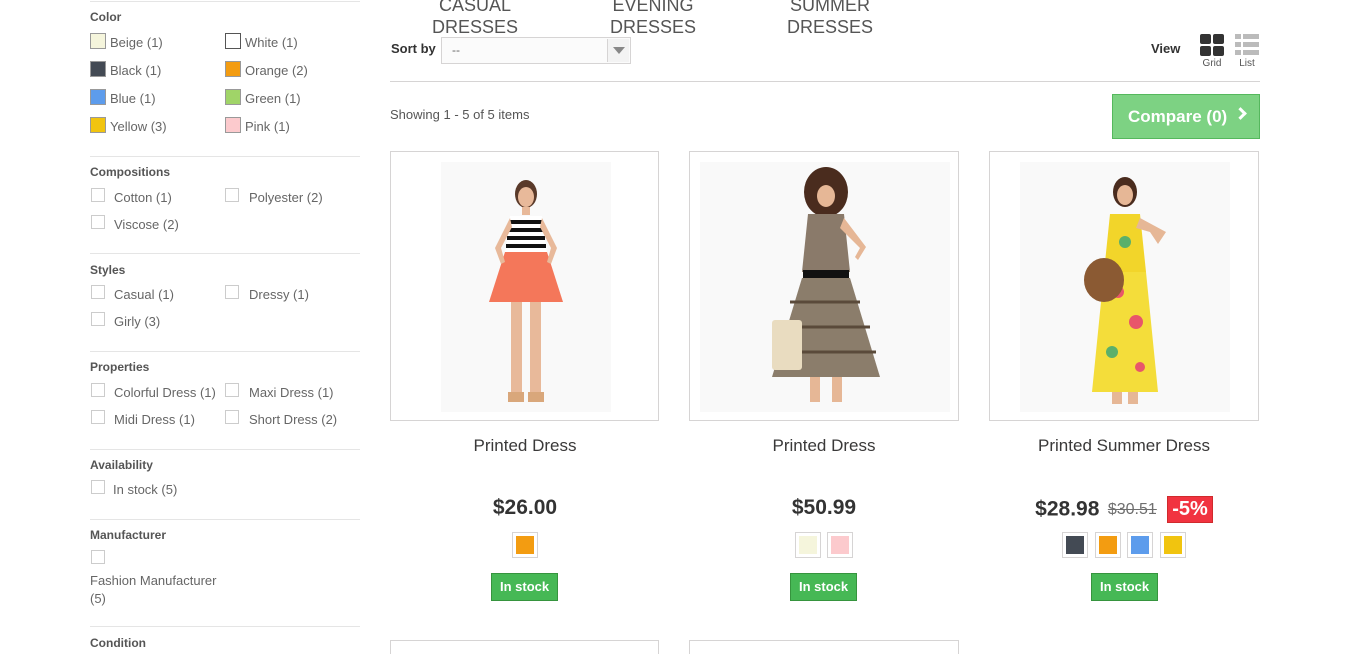  Describe the element at coordinates (98, 487) in the screenshot. I see `checkbox-in-stock` at that location.